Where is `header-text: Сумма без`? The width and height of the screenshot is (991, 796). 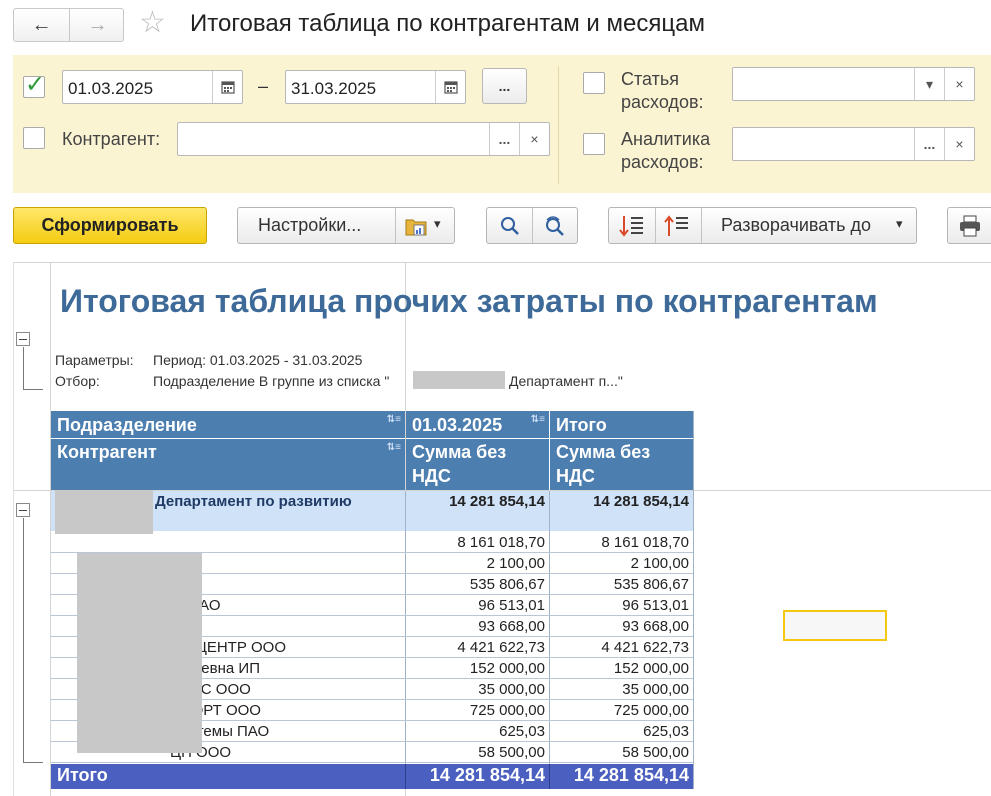 header-text: Сумма без is located at coordinates (459, 452).